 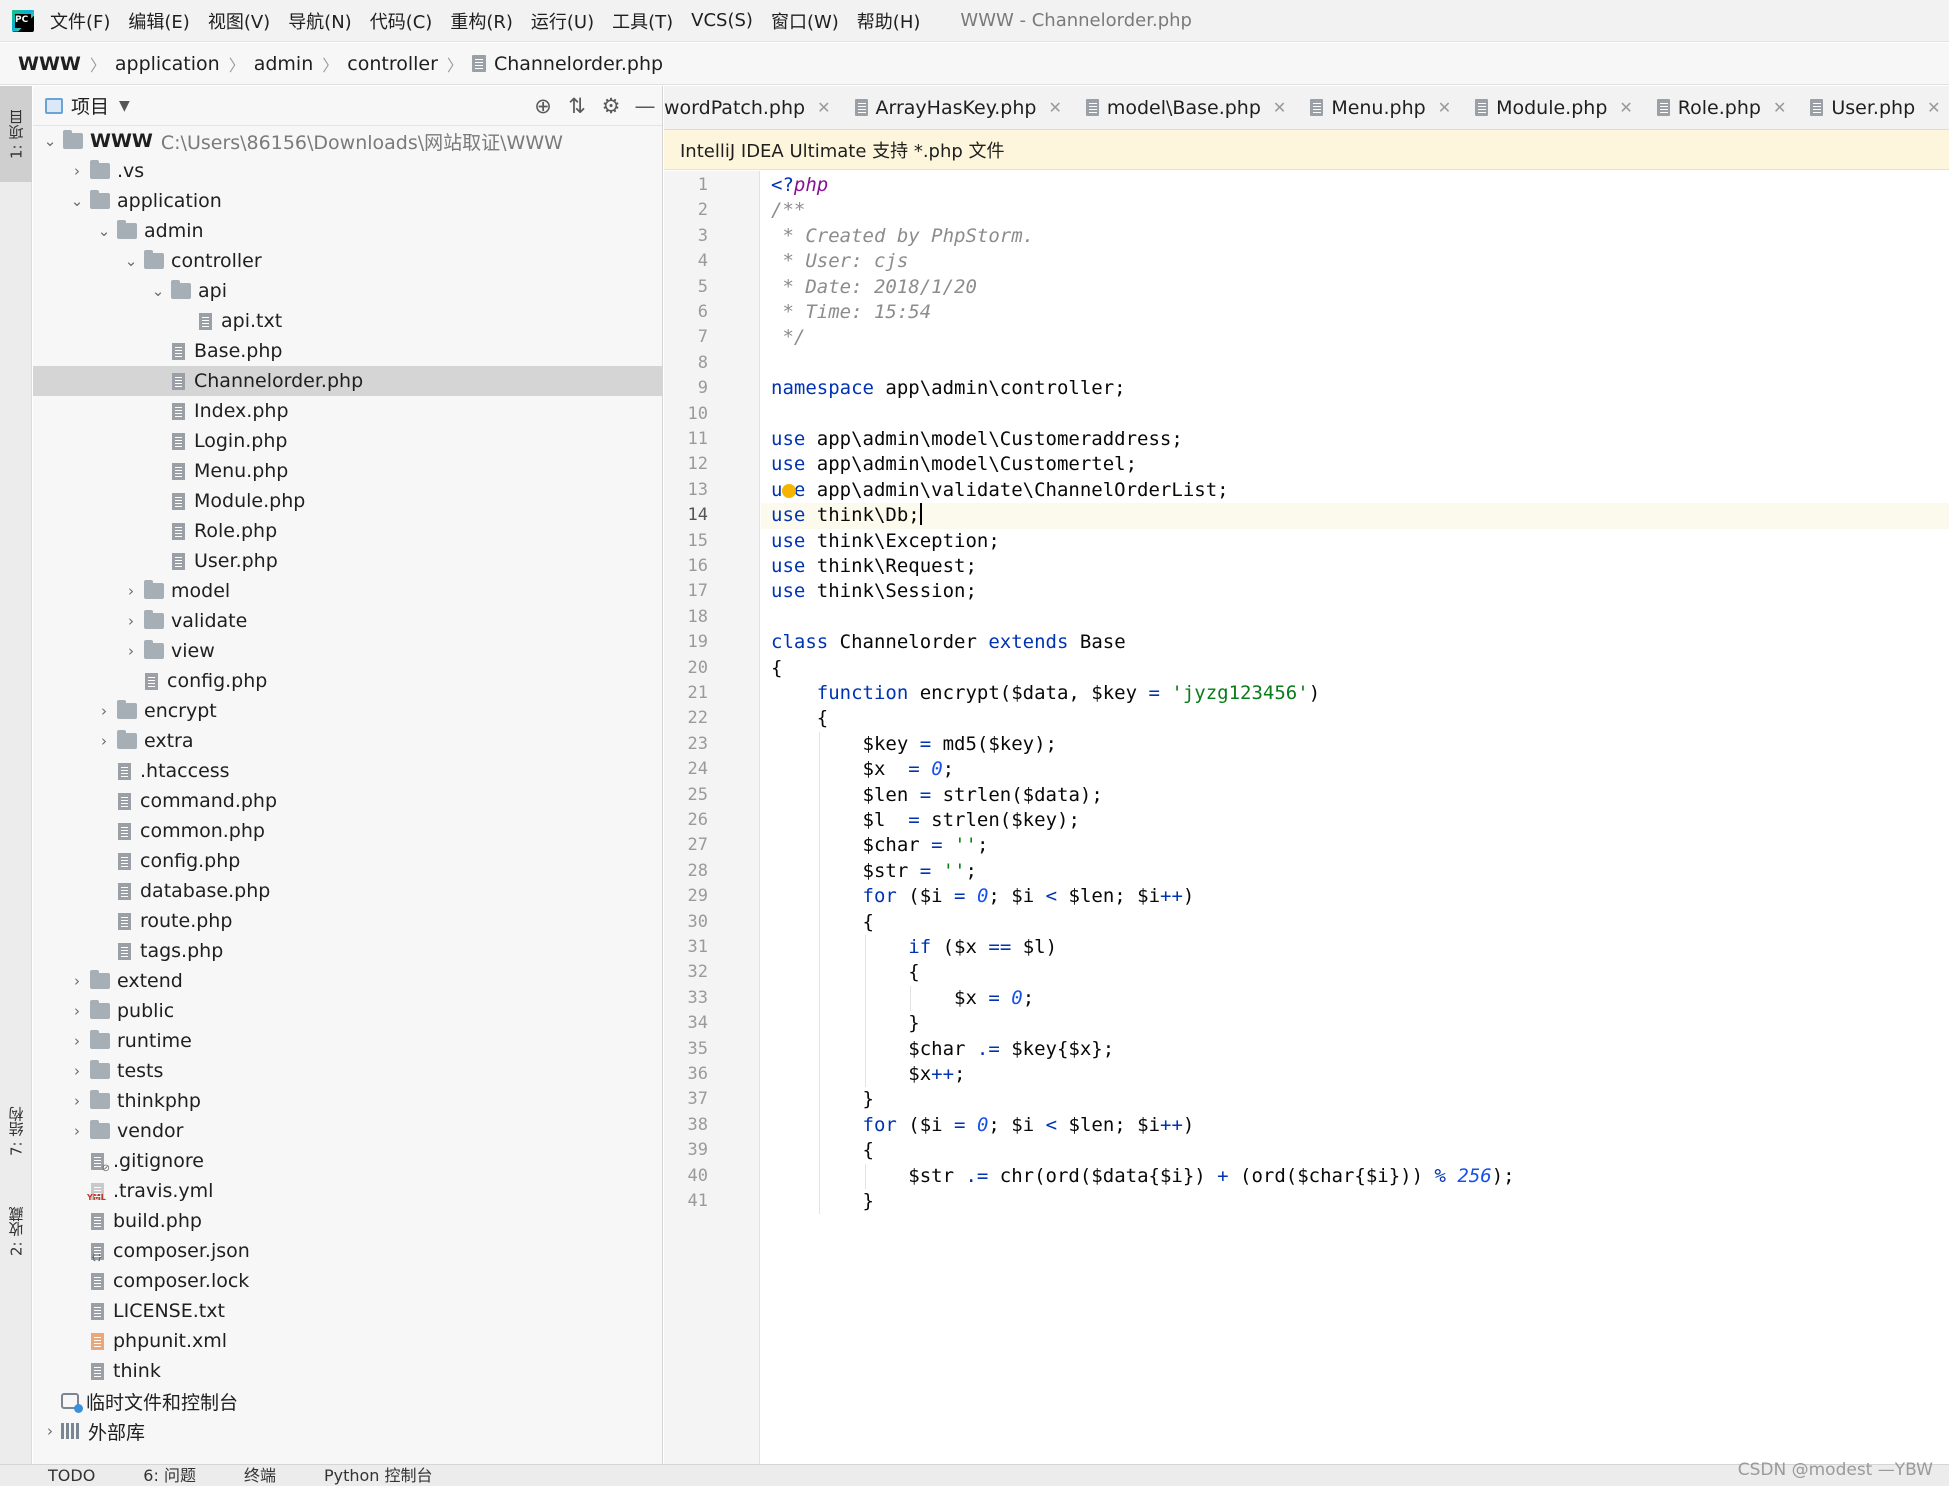 I want to click on code-line: use think\Request;, so click(x=1355, y=566).